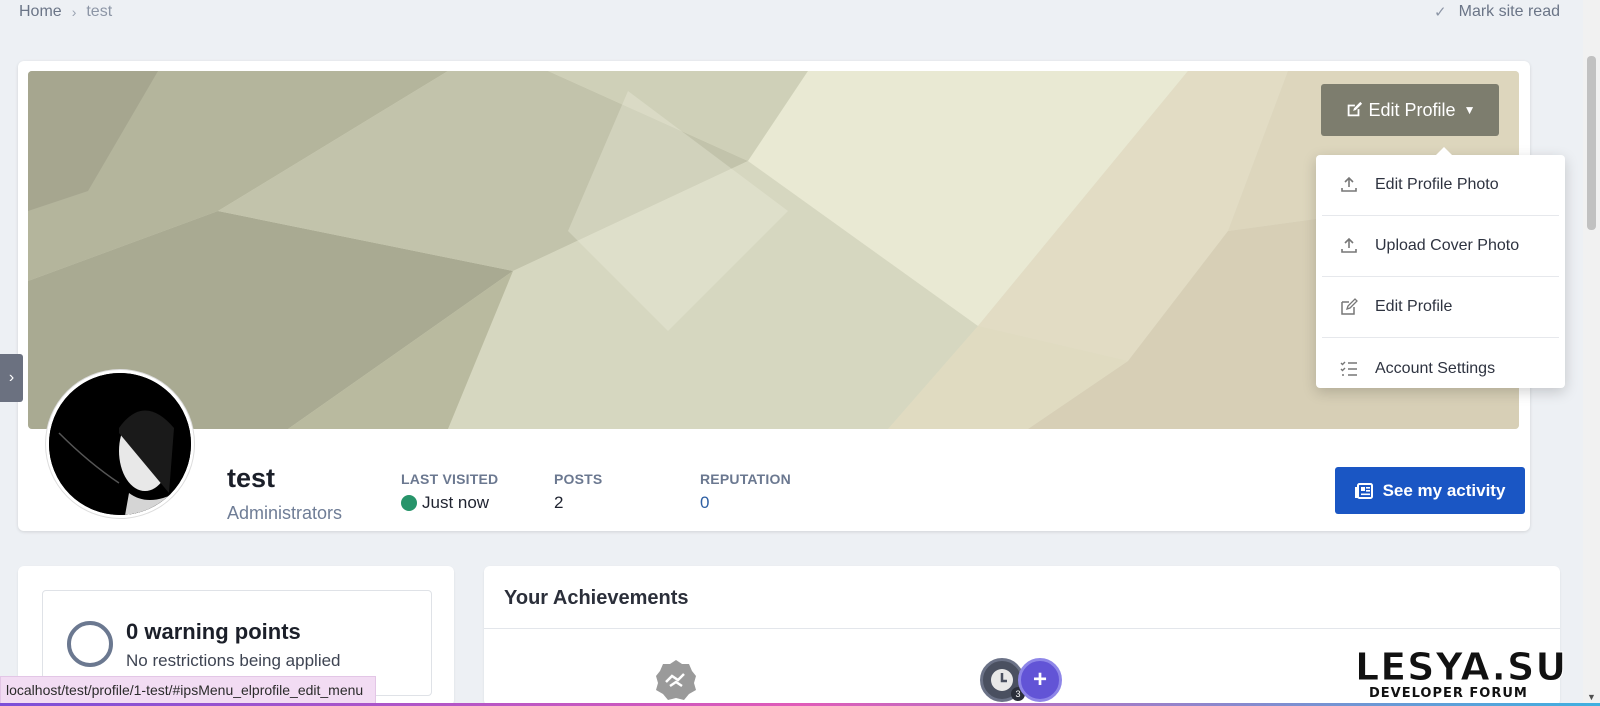 Image resolution: width=1600 pixels, height=706 pixels. I want to click on menu-item-label: Account Settings, so click(1435, 368).